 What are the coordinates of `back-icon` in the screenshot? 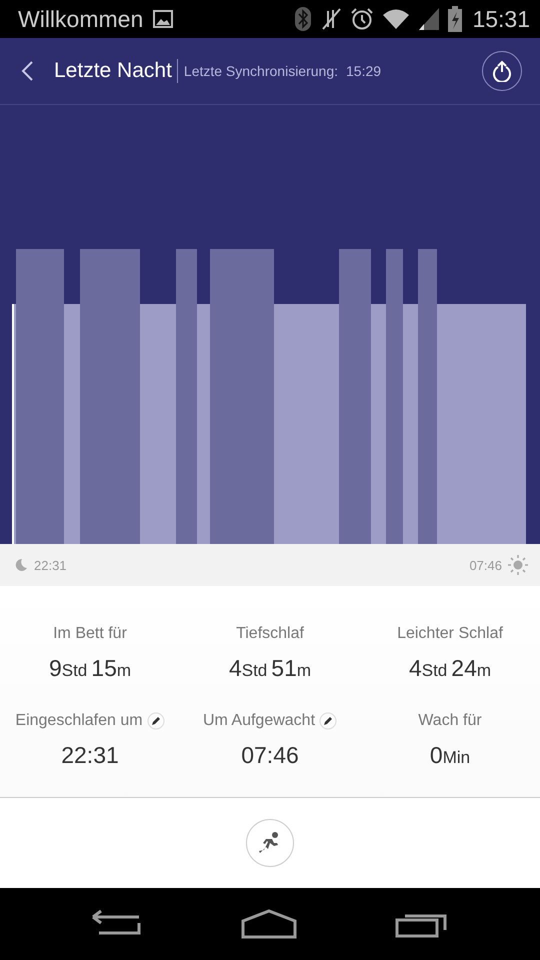 It's located at (27, 71).